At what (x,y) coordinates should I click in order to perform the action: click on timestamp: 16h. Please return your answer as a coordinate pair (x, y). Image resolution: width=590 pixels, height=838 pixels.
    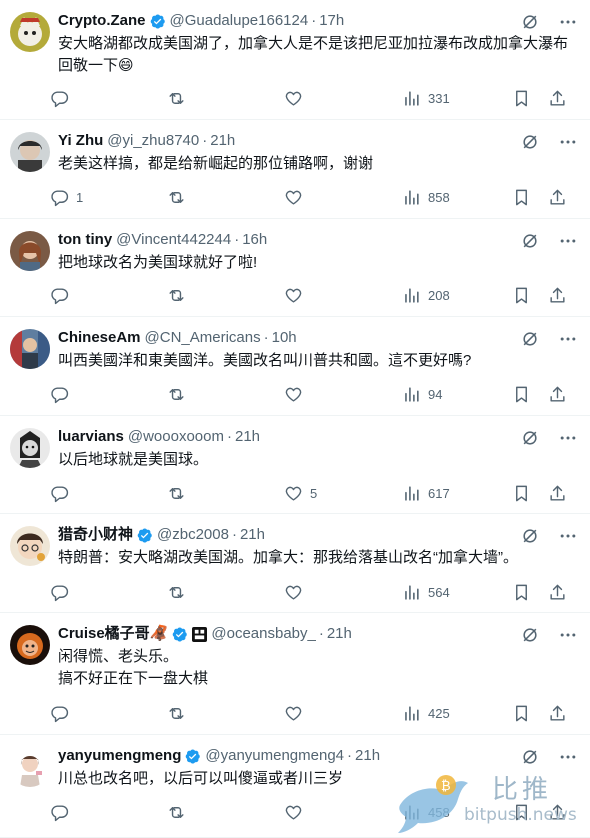
    Looking at the image, I should click on (254, 240).